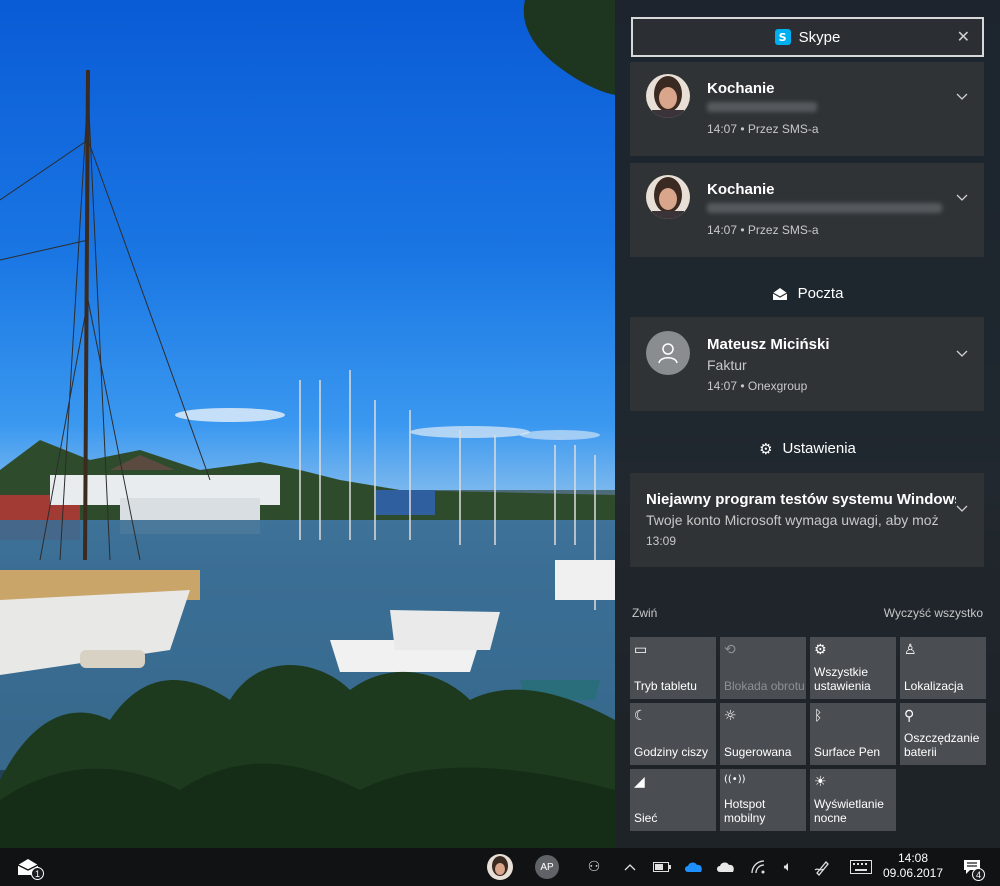 This screenshot has height=886, width=1000. I want to click on quick-action-brightness: ☼ Sugerowana, so click(763, 734).